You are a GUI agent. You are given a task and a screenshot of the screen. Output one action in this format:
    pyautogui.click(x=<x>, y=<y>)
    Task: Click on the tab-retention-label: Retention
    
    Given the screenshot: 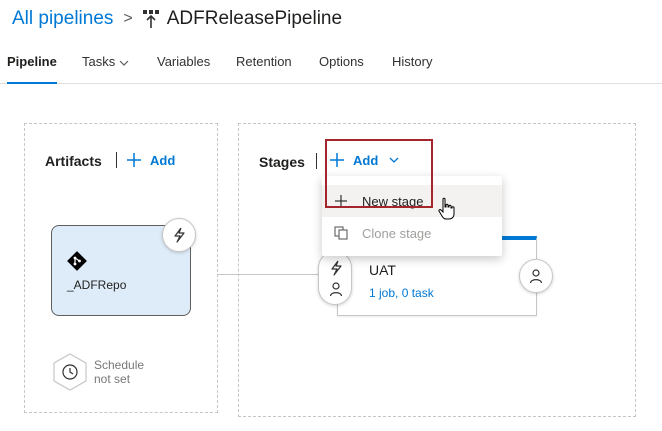 What is the action you would take?
    pyautogui.click(x=264, y=61)
    